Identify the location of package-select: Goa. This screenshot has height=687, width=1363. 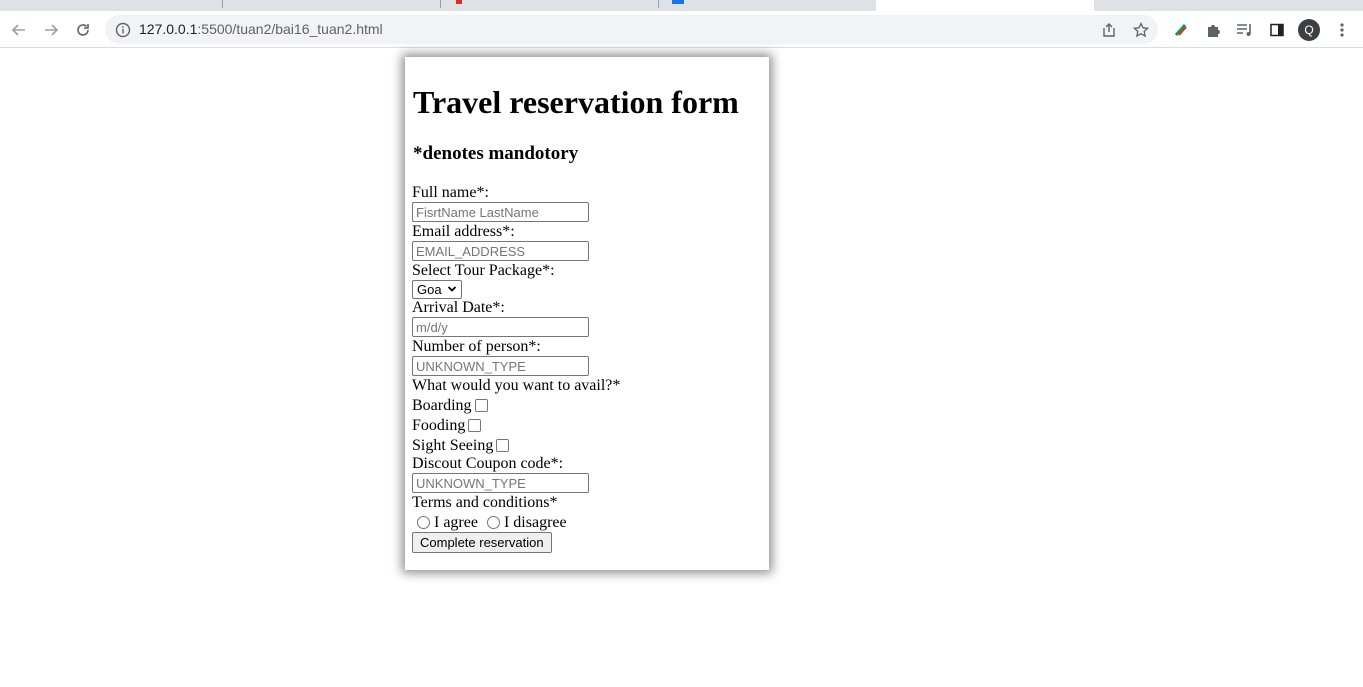
(437, 289).